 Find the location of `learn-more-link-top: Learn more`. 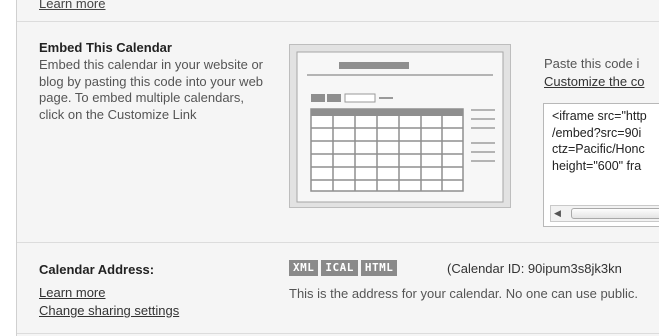

learn-more-link-top: Learn more is located at coordinates (72, 5).